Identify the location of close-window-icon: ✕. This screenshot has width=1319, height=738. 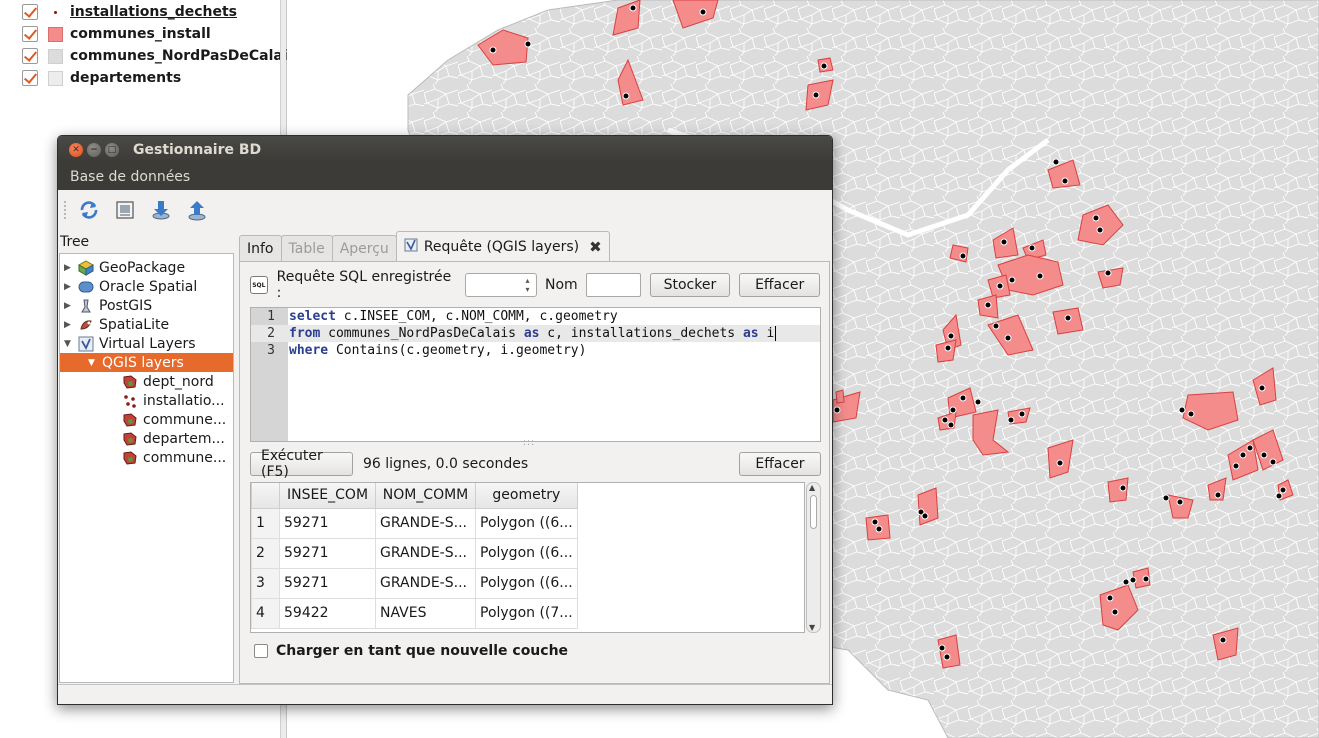
(76, 150).